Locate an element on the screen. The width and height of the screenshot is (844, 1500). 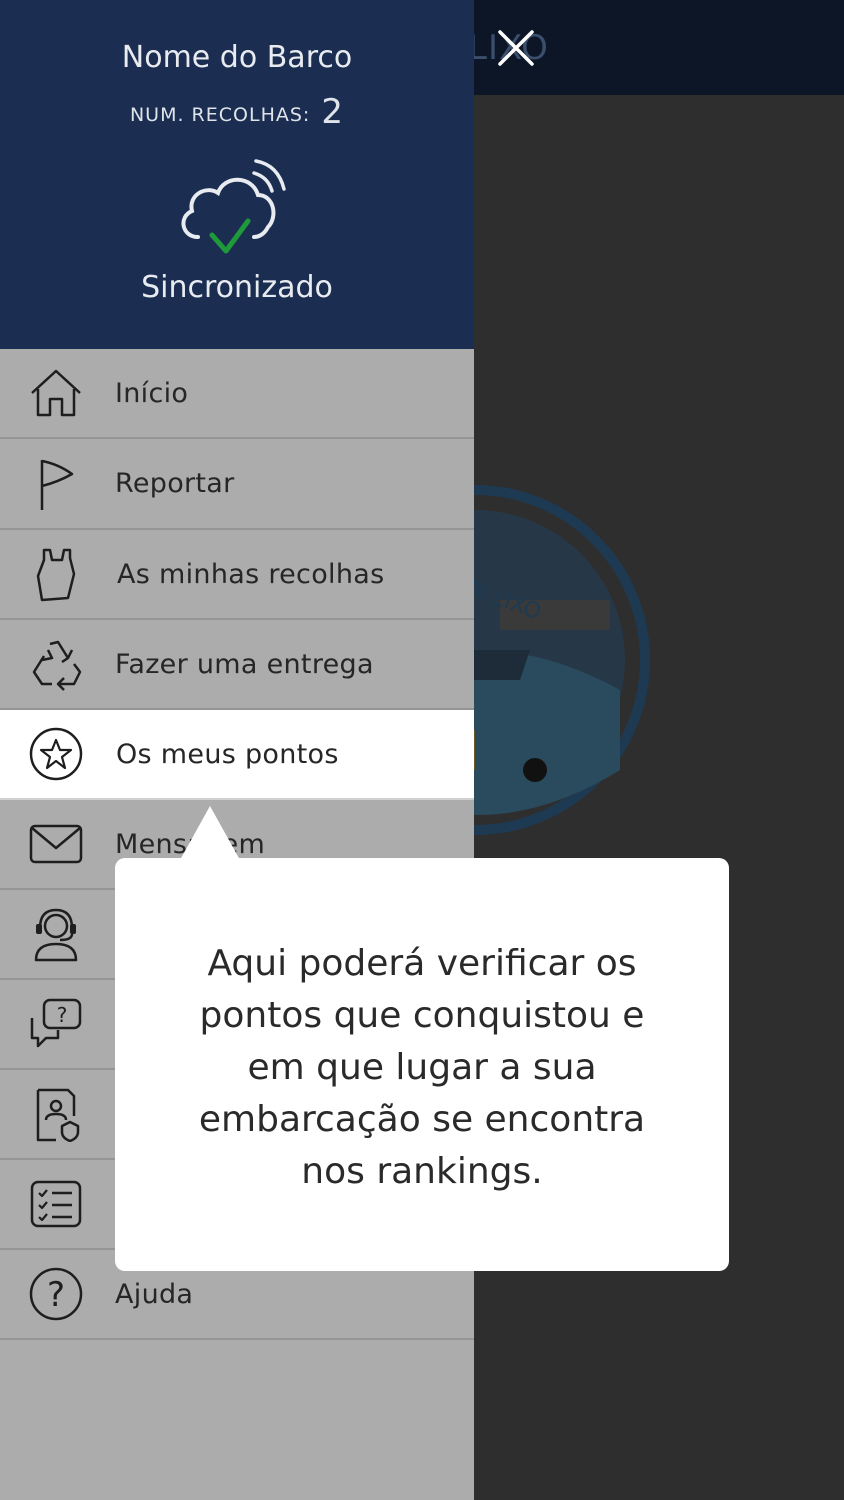
menu-item-label: Os meus pontos is located at coordinates (227, 754).